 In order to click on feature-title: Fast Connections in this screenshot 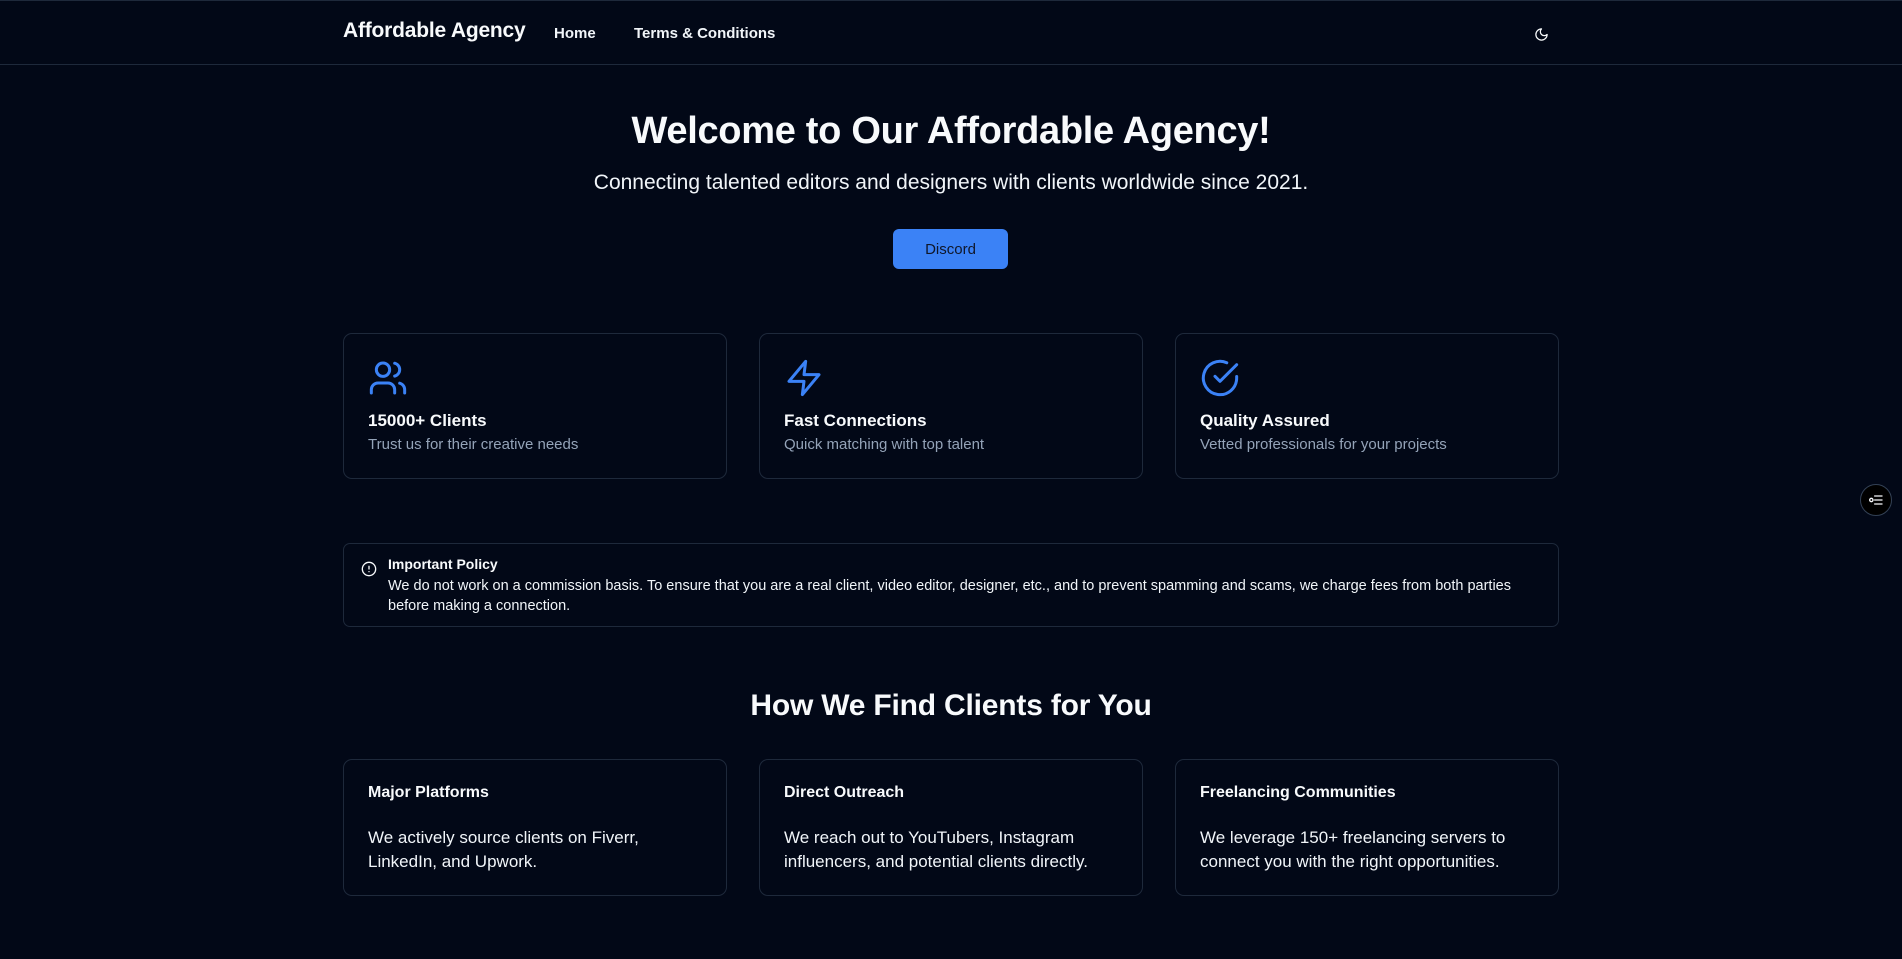, I will do `click(855, 420)`.